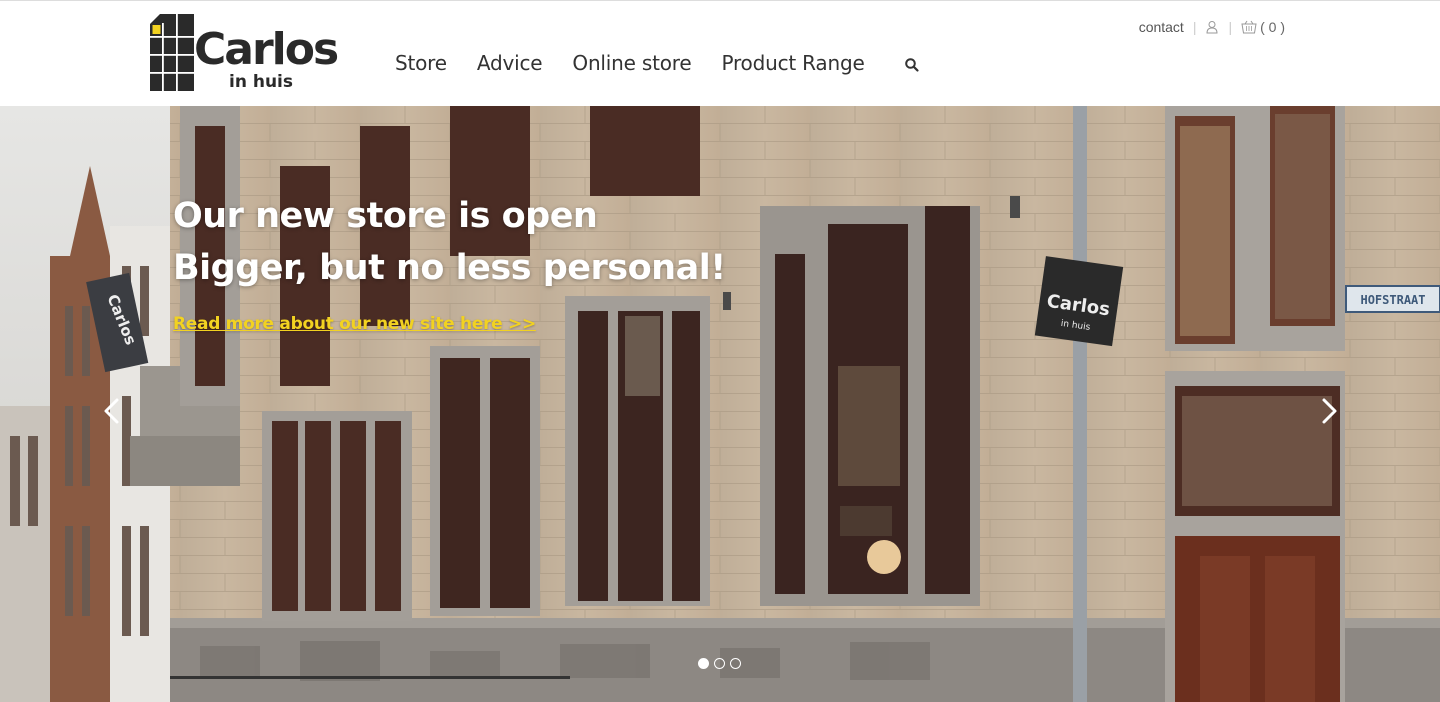 Image resolution: width=1440 pixels, height=702 pixels. Describe the element at coordinates (112, 411) in the screenshot. I see `chevron-left-icon` at that location.